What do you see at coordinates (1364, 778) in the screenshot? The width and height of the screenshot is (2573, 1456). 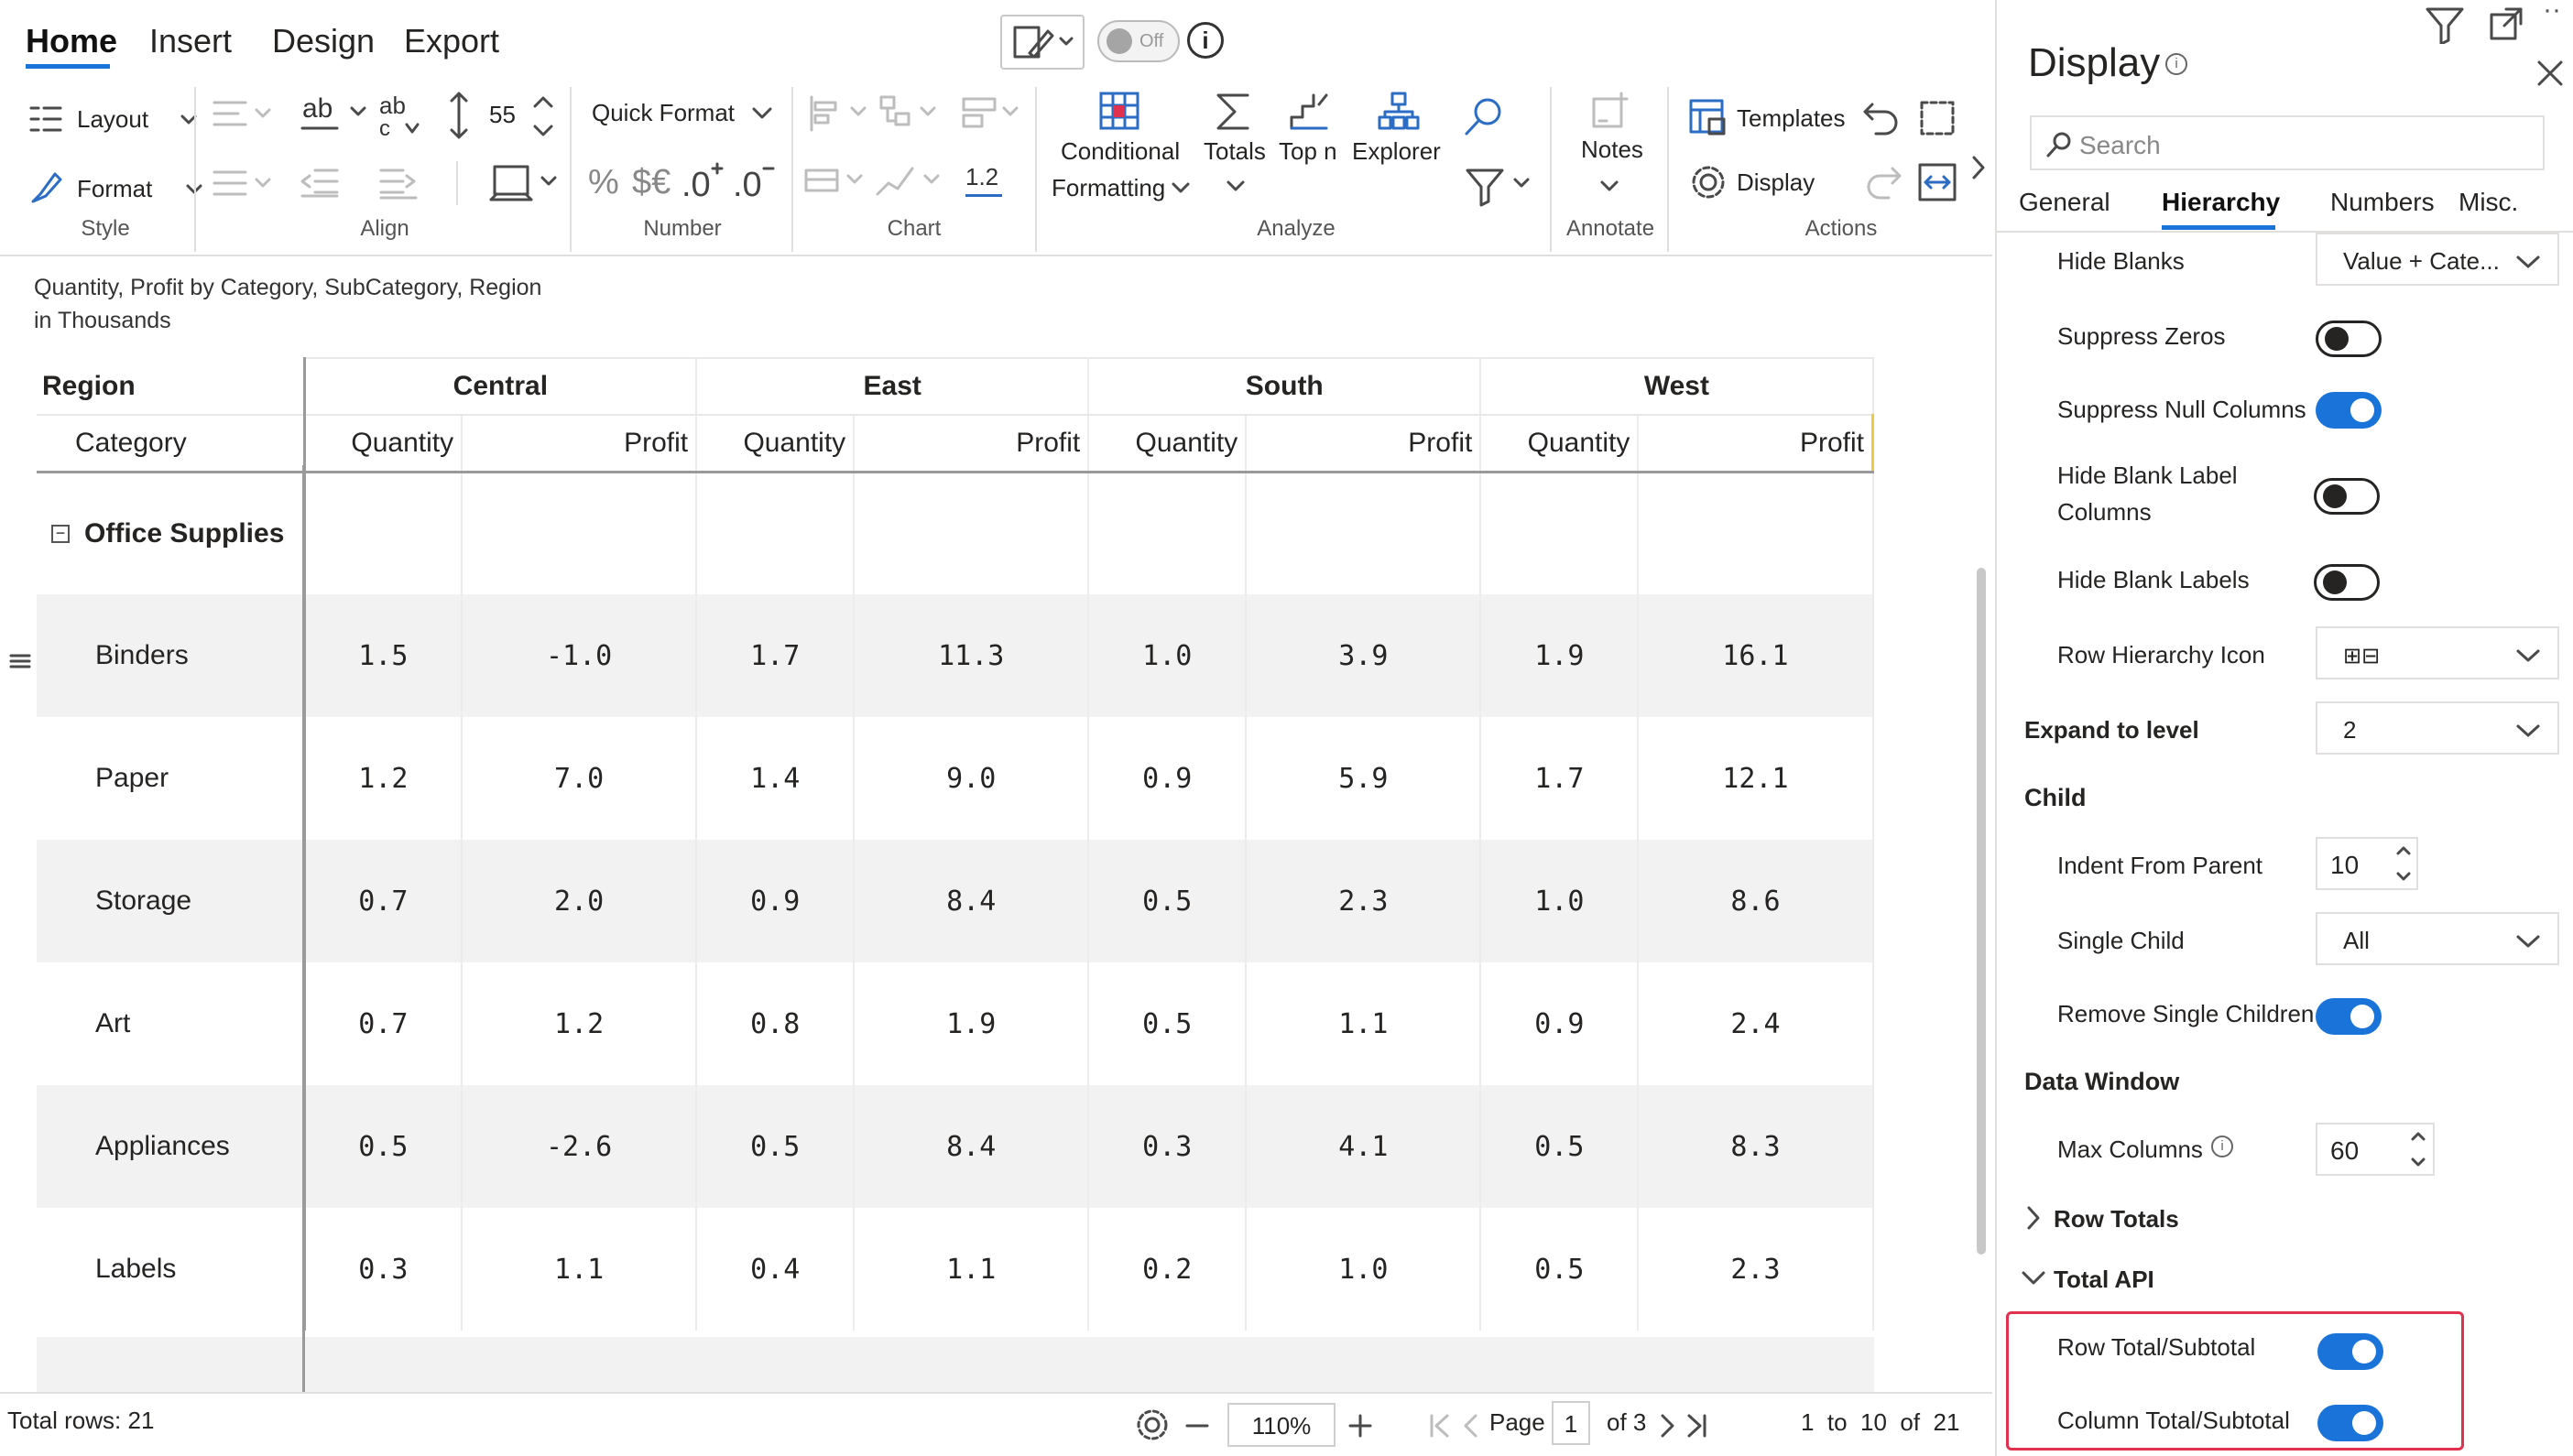 I see `table-cell: 5.9` at bounding box center [1364, 778].